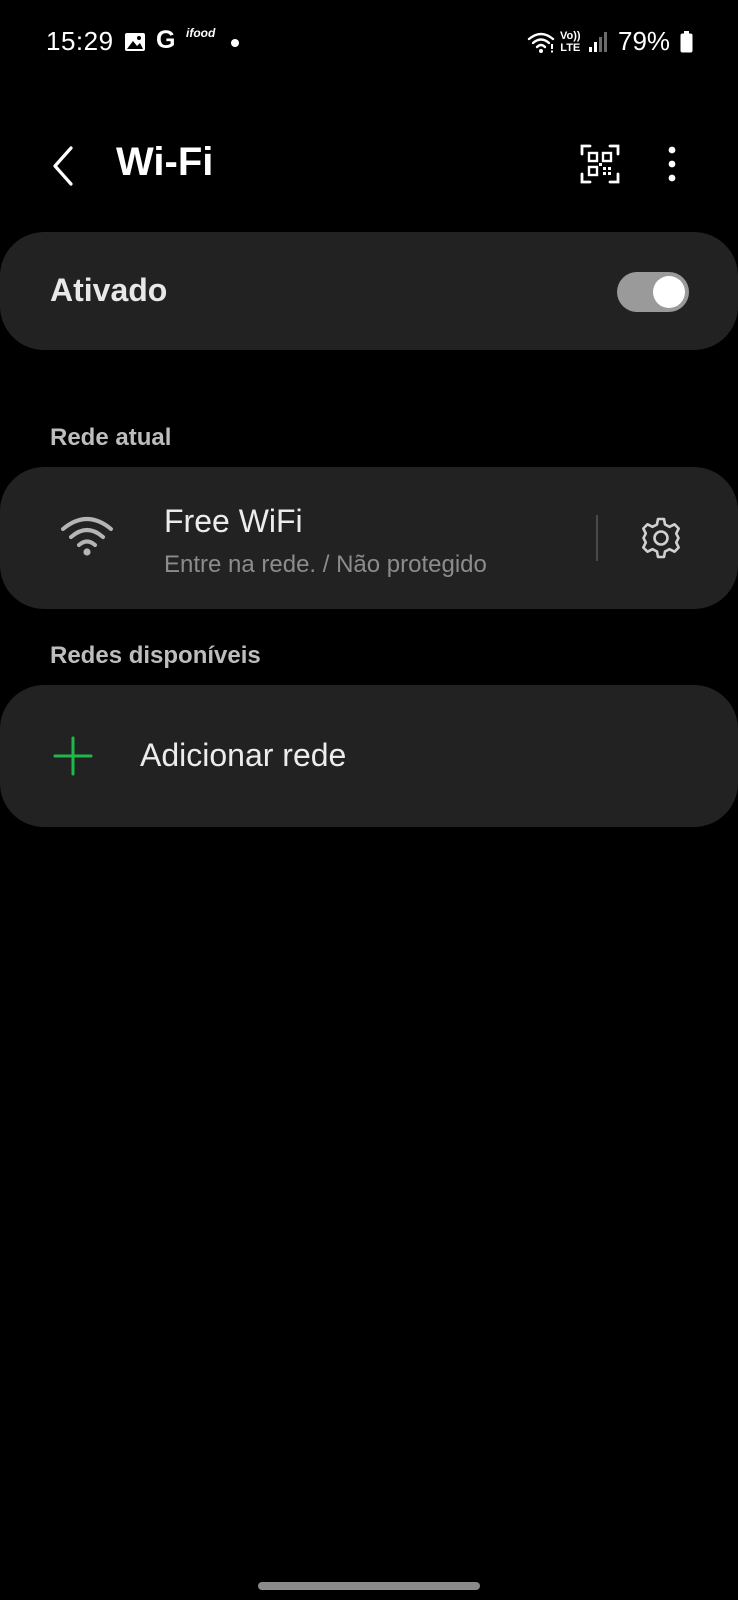 The image size is (738, 1600). Describe the element at coordinates (369, 165) in the screenshot. I see `app-bar: Wi-Fi` at that location.